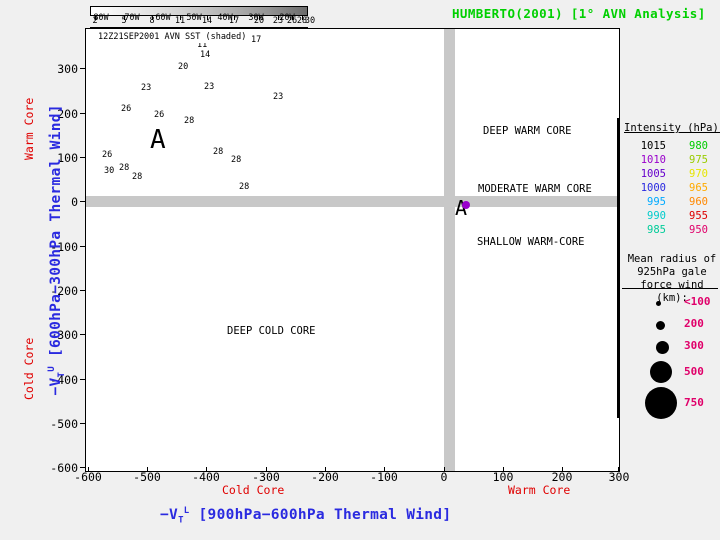  Describe the element at coordinates (694, 323) in the screenshot. I see `radius-label: 200` at that location.